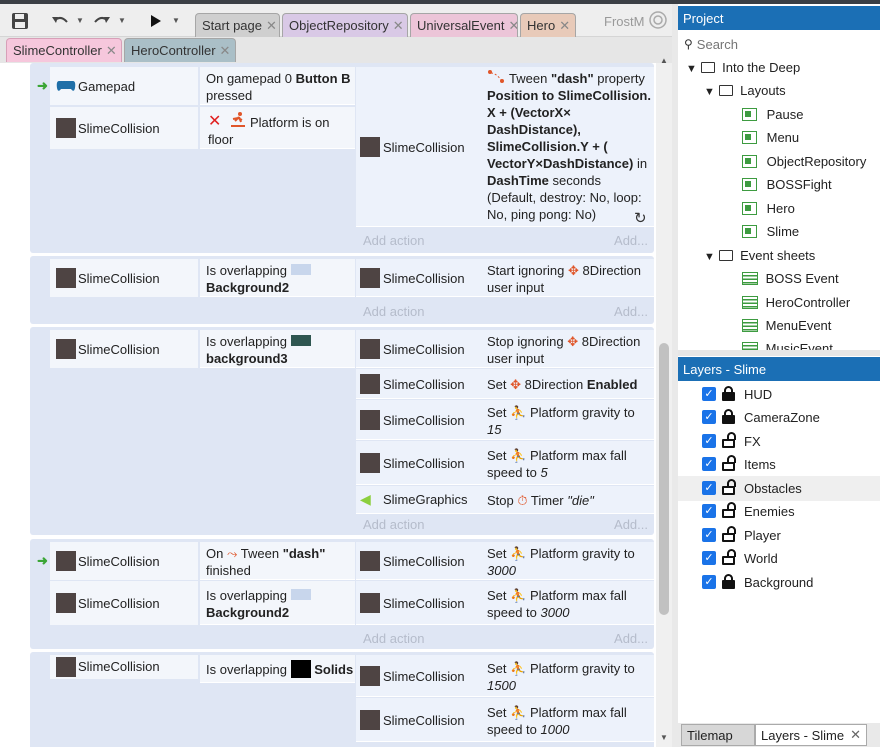 The width and height of the screenshot is (880, 747). I want to click on layer-name: Obstacles, so click(773, 488).